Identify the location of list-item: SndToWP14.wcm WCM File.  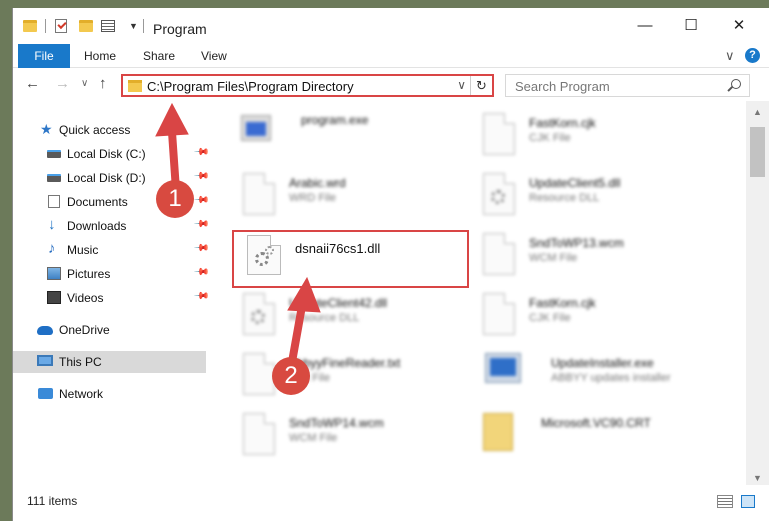
(339, 433).